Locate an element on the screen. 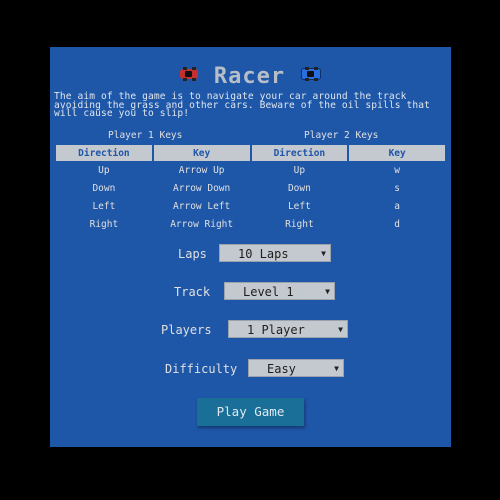 This screenshot has height=500, width=500. keys-table-header: Direction Key Direction Key is located at coordinates (250, 153).